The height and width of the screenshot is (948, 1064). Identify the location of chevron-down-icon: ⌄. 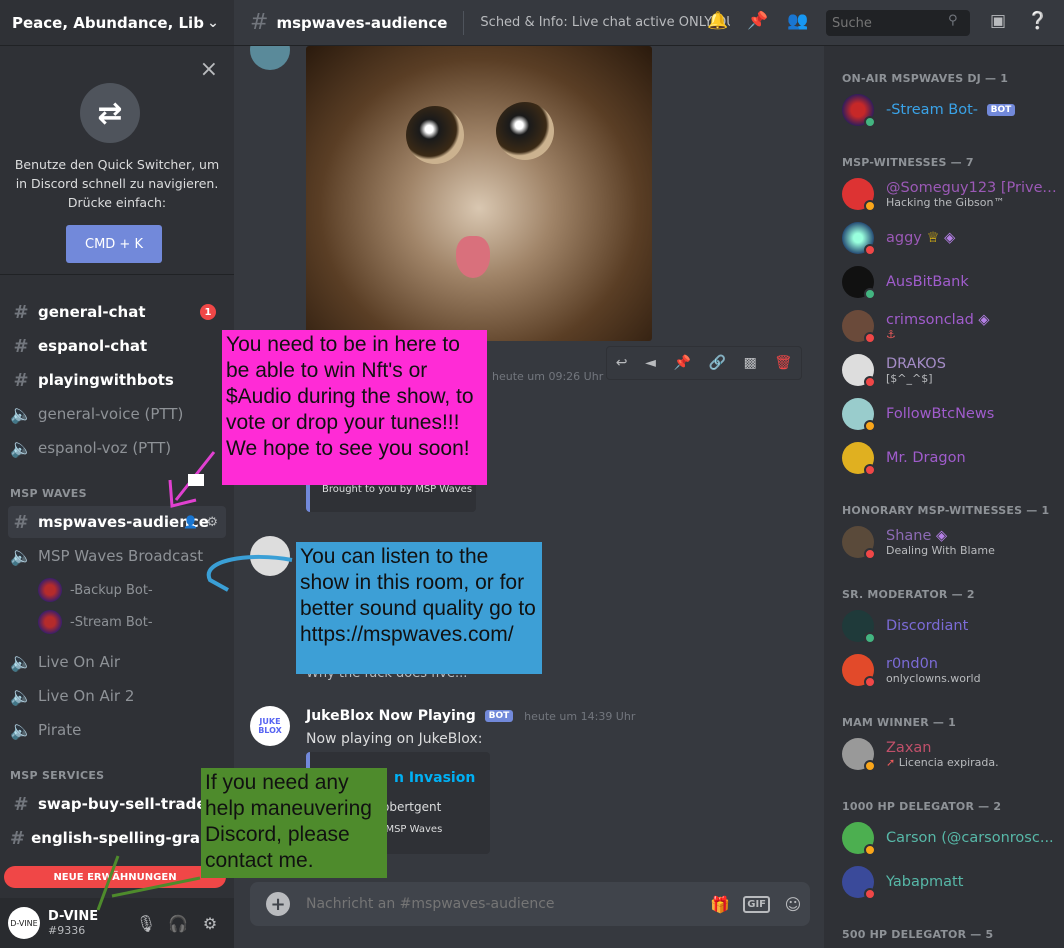
(213, 22).